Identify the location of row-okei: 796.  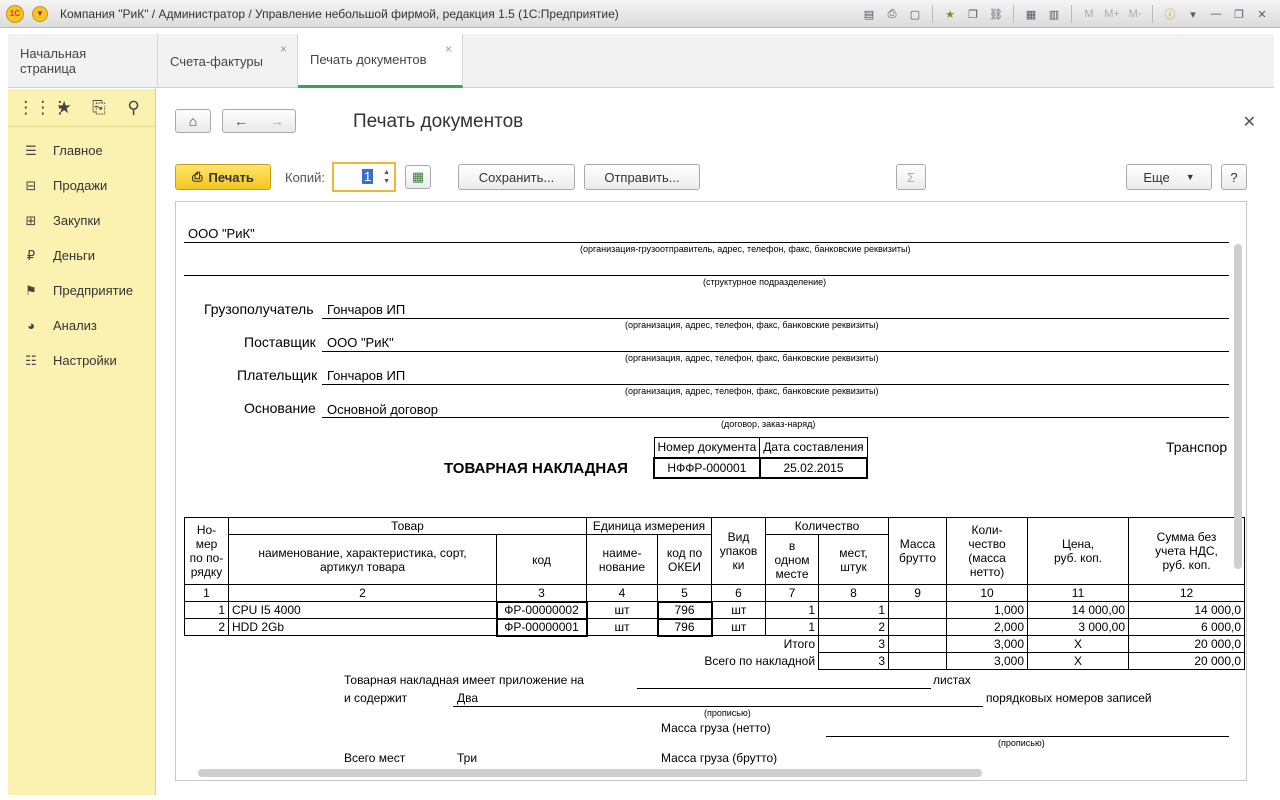
(684, 610).